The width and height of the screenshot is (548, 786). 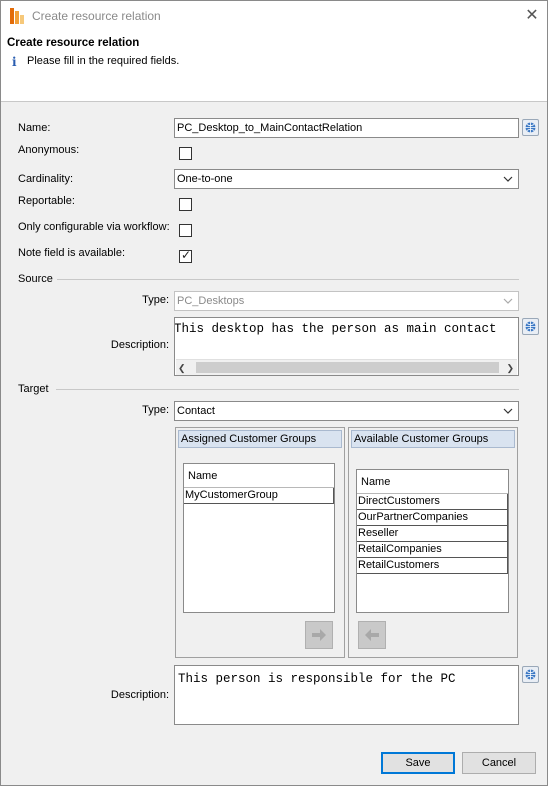 I want to click on arrow-left-icon, so click(x=372, y=635).